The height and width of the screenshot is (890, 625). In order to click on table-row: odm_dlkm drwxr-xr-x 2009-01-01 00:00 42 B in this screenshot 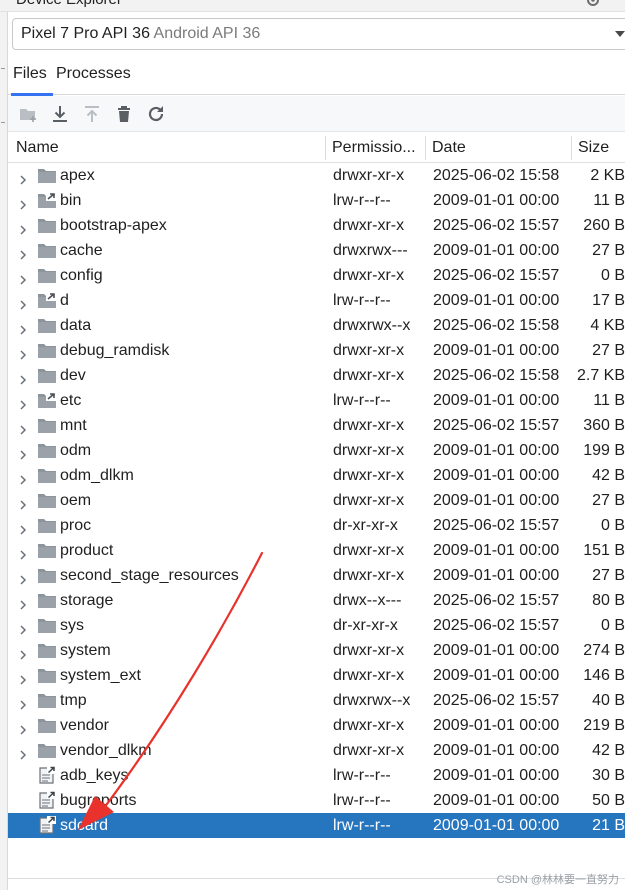, I will do `click(316, 475)`.